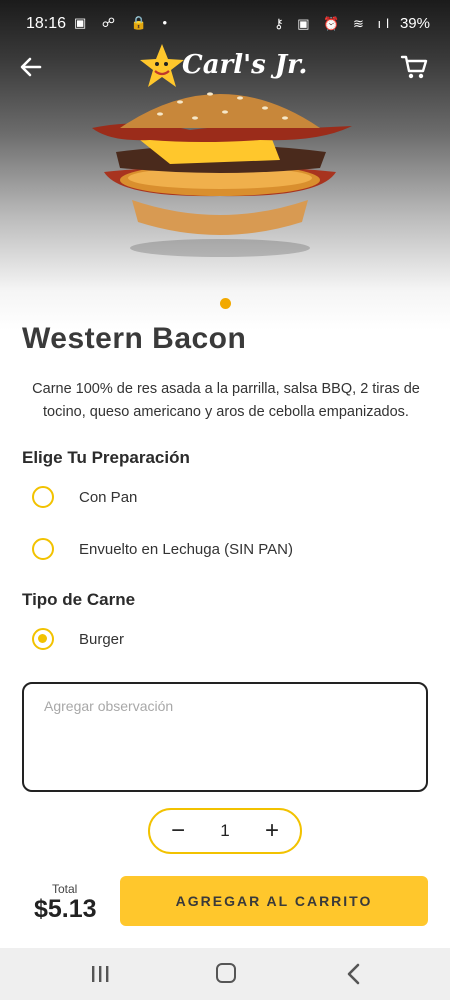 This screenshot has width=450, height=1000. I want to click on option-label: Burger, so click(102, 639).